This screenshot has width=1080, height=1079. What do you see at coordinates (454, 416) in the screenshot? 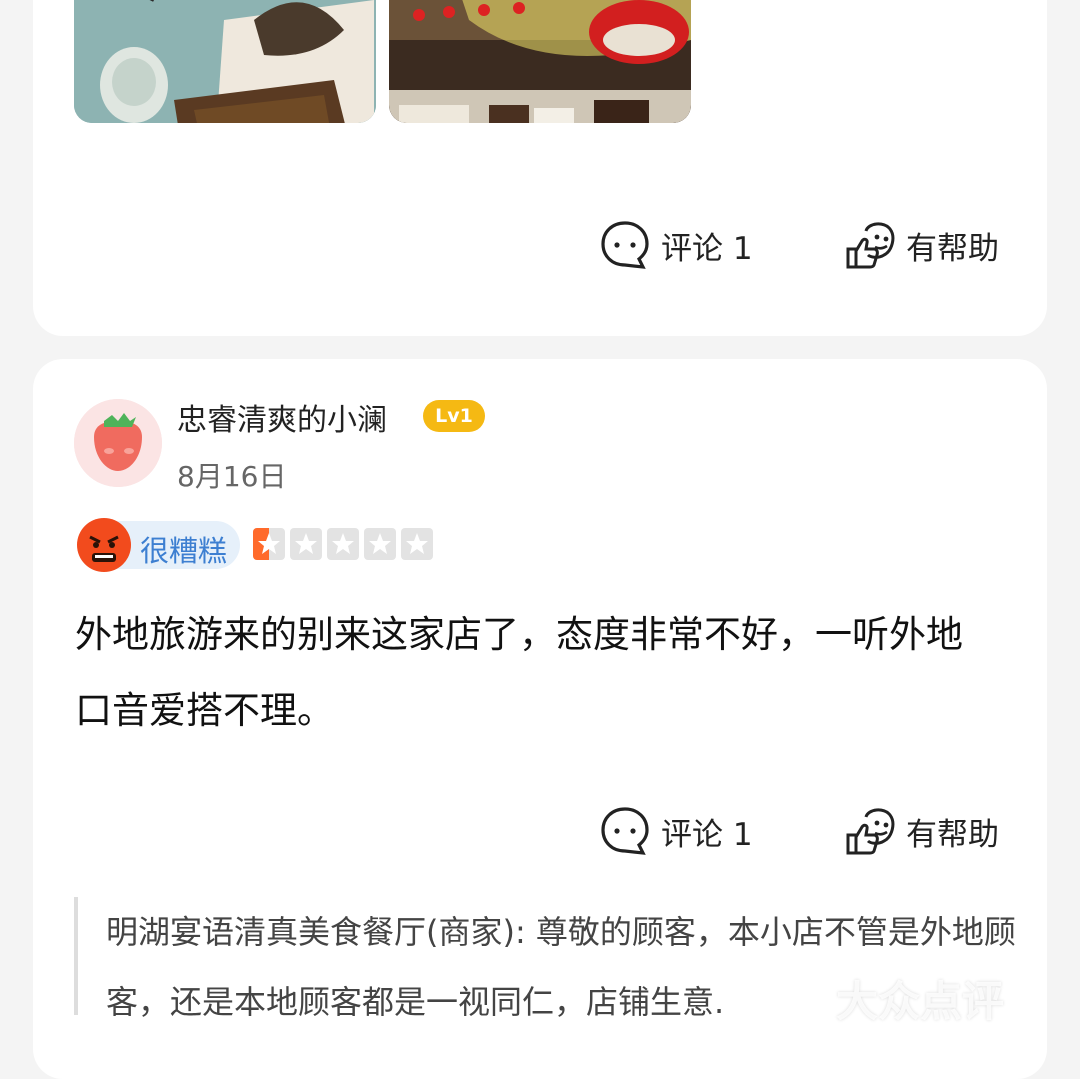
I see `level-badge: Lv1` at bounding box center [454, 416].